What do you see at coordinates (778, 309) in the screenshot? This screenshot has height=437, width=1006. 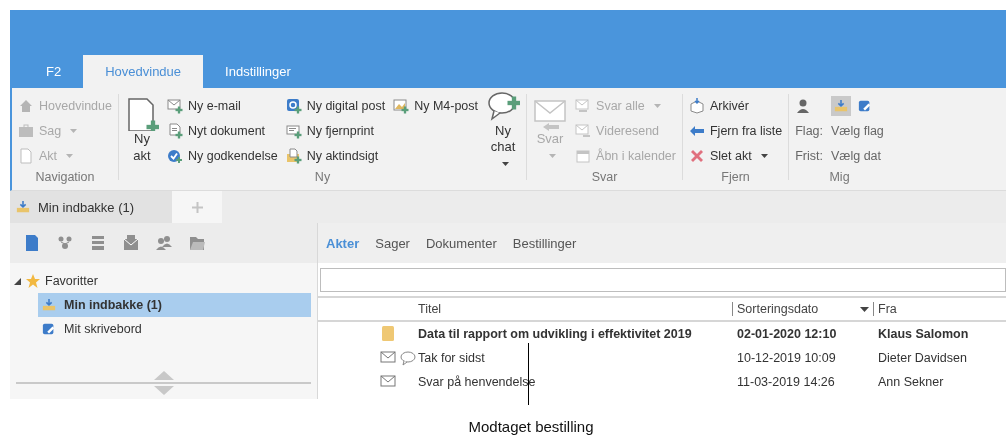 I see `column-header: Sorteringsdato` at bounding box center [778, 309].